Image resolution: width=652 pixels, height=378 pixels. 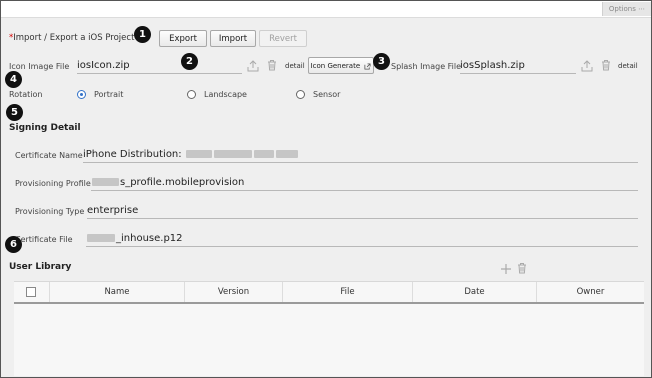 What do you see at coordinates (474, 292) in the screenshot?
I see `column-header-date: Date` at bounding box center [474, 292].